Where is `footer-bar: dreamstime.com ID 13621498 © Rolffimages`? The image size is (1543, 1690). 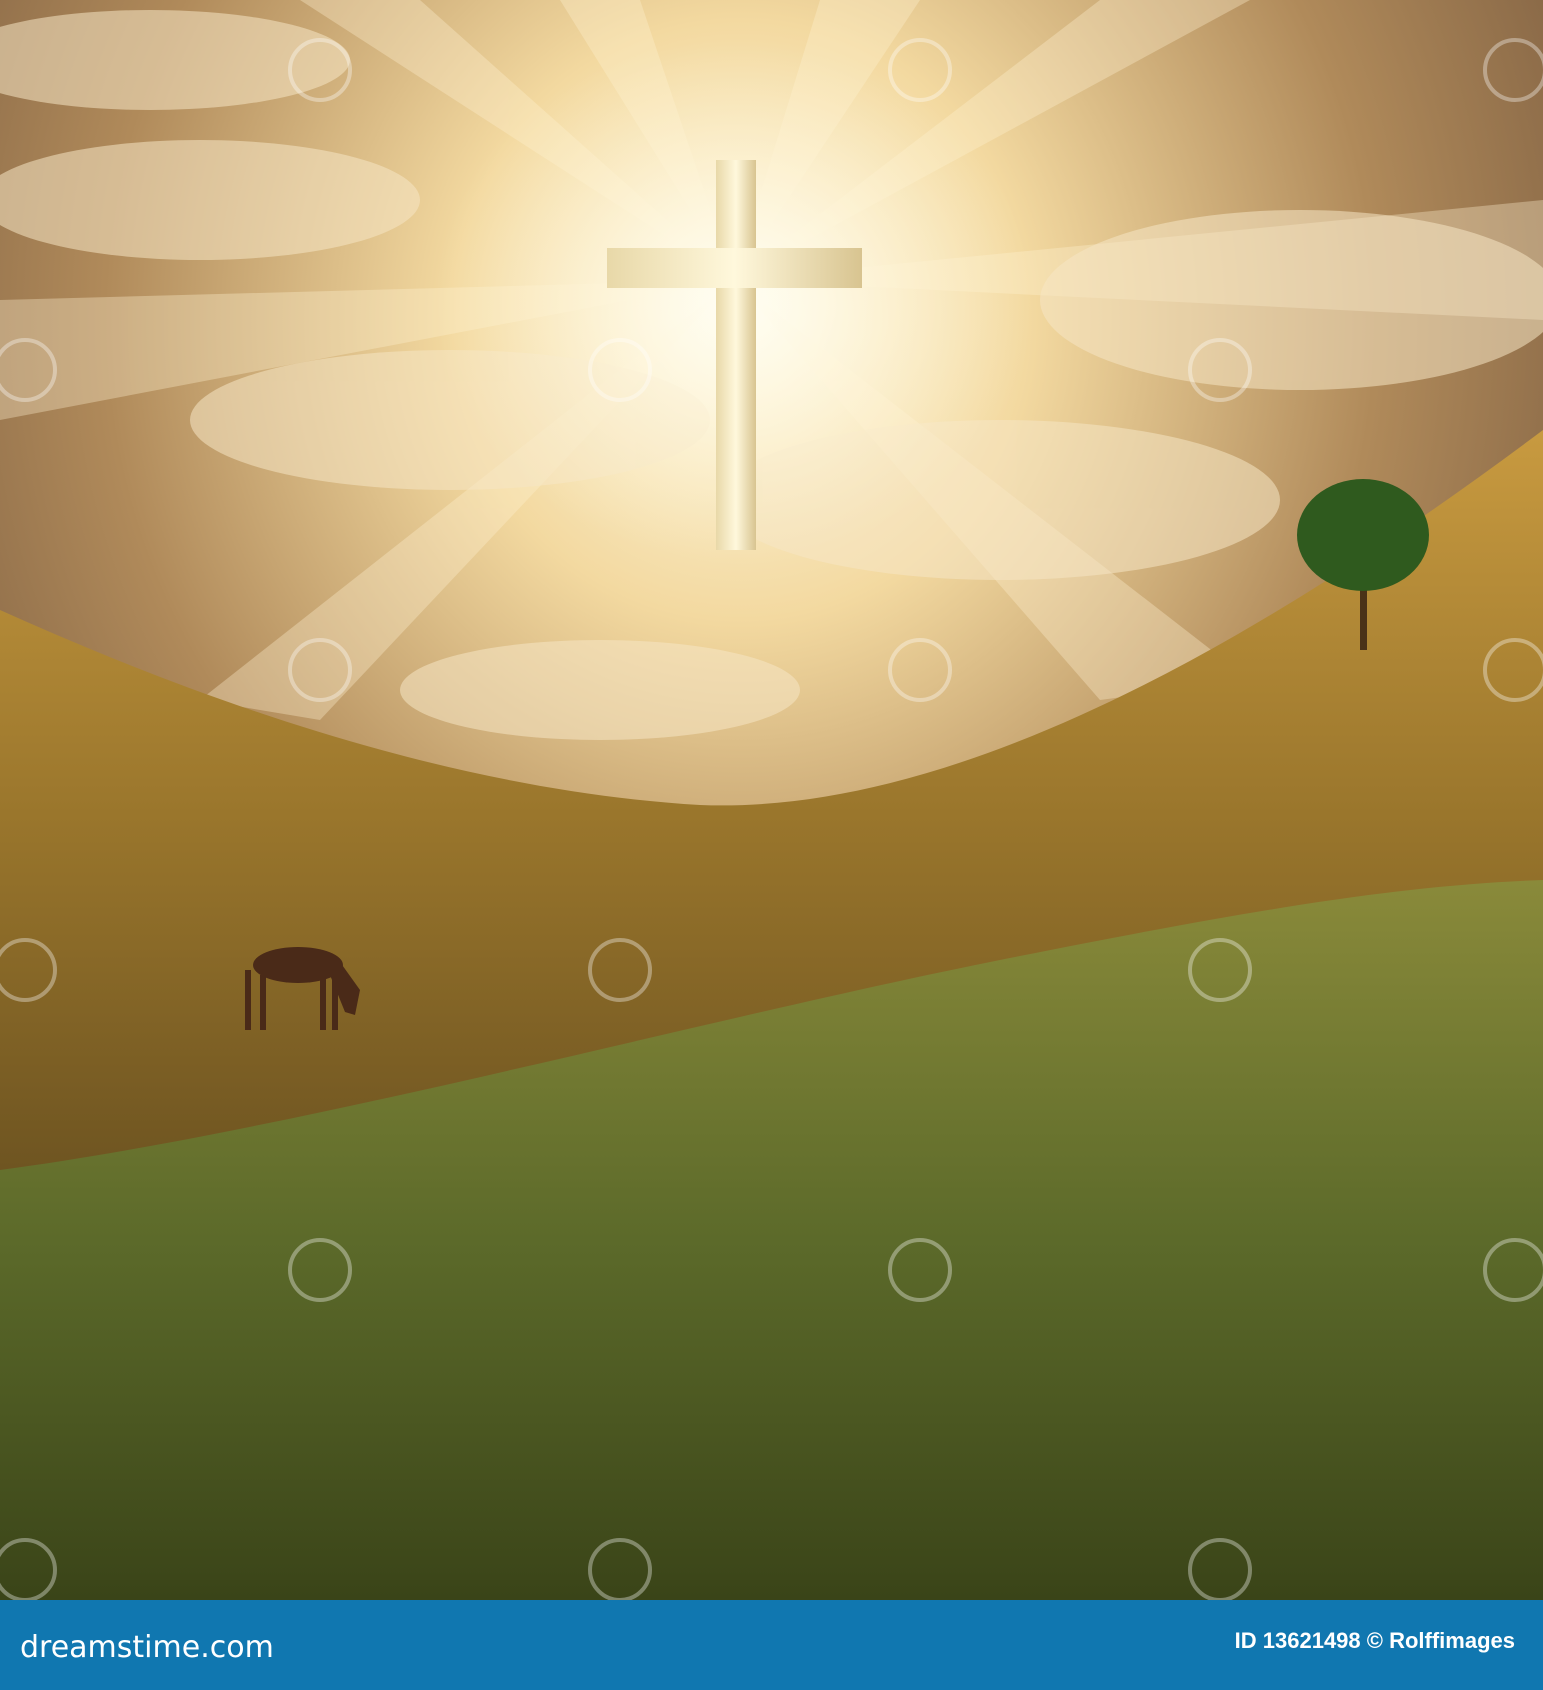 footer-bar: dreamstime.com ID 13621498 © Rolffimages is located at coordinates (771, 1645).